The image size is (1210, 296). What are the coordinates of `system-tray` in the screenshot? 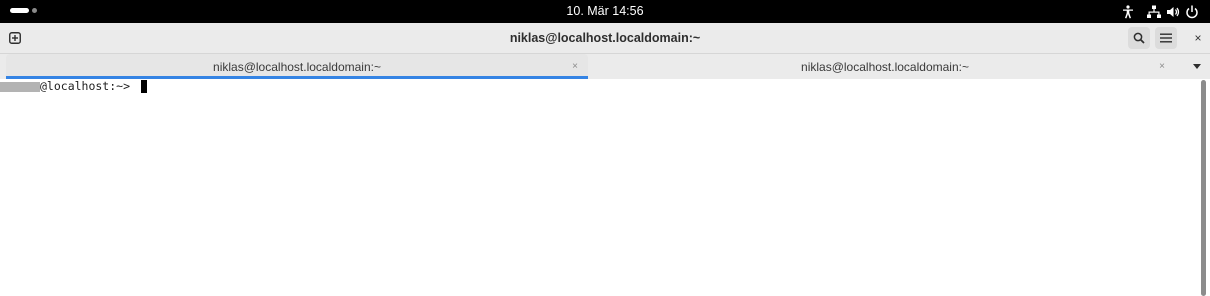 It's located at (1160, 11).